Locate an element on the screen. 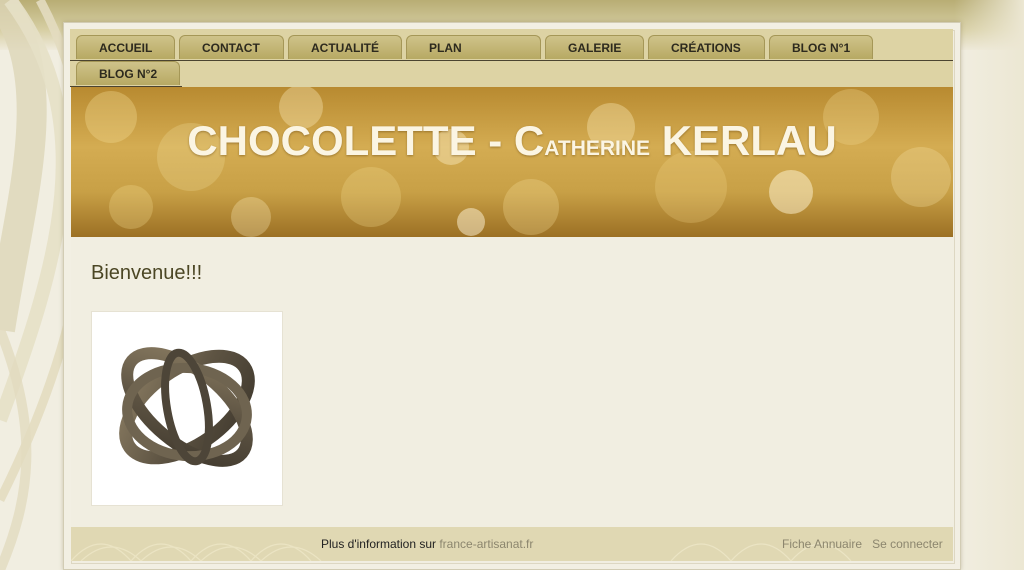  nav-tab-creations: CRÉATIONS is located at coordinates (706, 47).